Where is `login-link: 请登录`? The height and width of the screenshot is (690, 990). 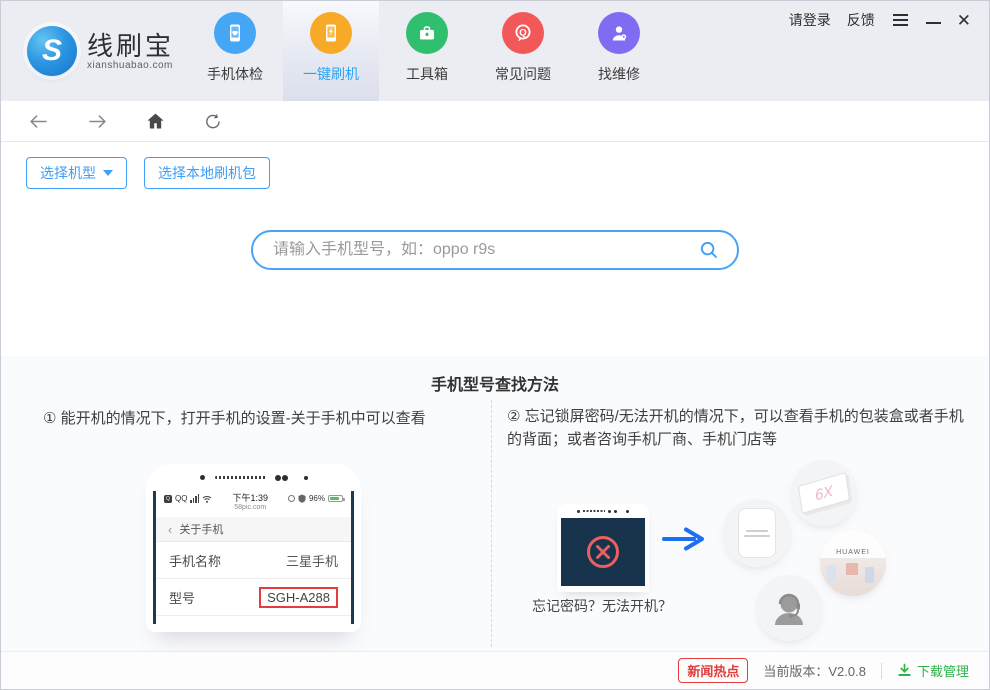
login-link: 请登录 is located at coordinates (810, 20).